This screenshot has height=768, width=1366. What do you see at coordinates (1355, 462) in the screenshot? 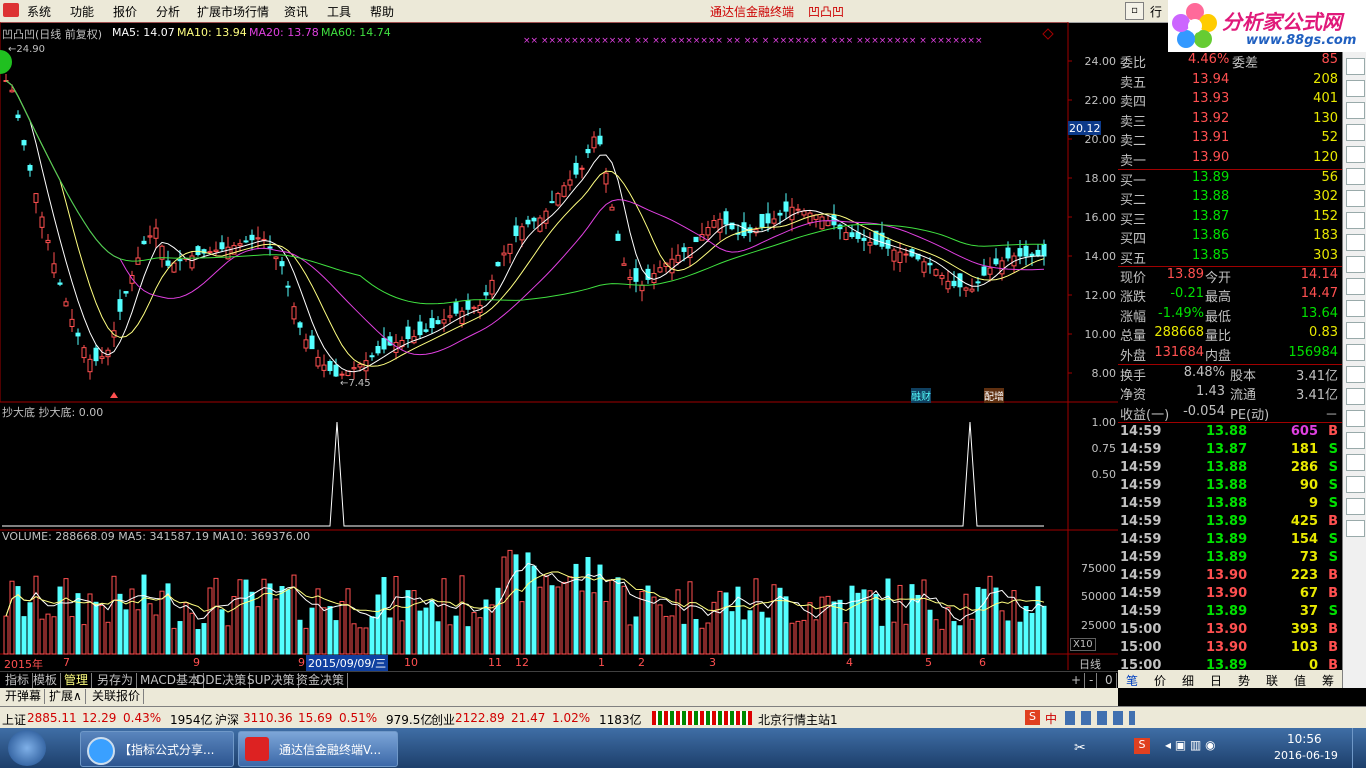
I see `f1-icon` at bounding box center [1355, 462].